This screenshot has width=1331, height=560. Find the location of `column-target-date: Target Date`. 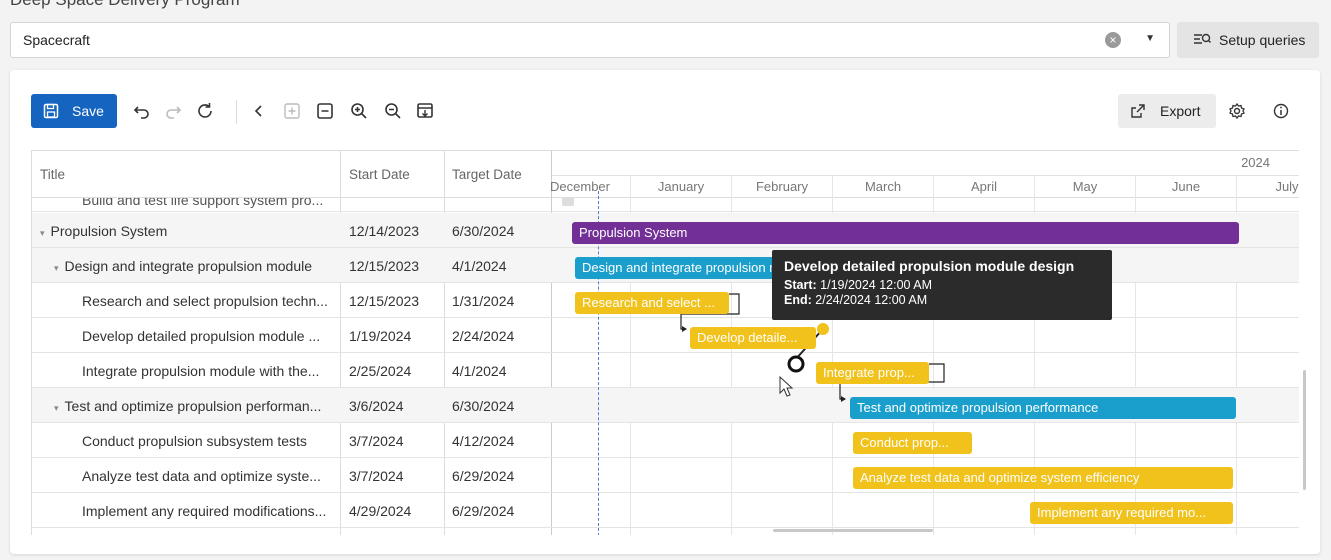

column-target-date: Target Date is located at coordinates (487, 174).